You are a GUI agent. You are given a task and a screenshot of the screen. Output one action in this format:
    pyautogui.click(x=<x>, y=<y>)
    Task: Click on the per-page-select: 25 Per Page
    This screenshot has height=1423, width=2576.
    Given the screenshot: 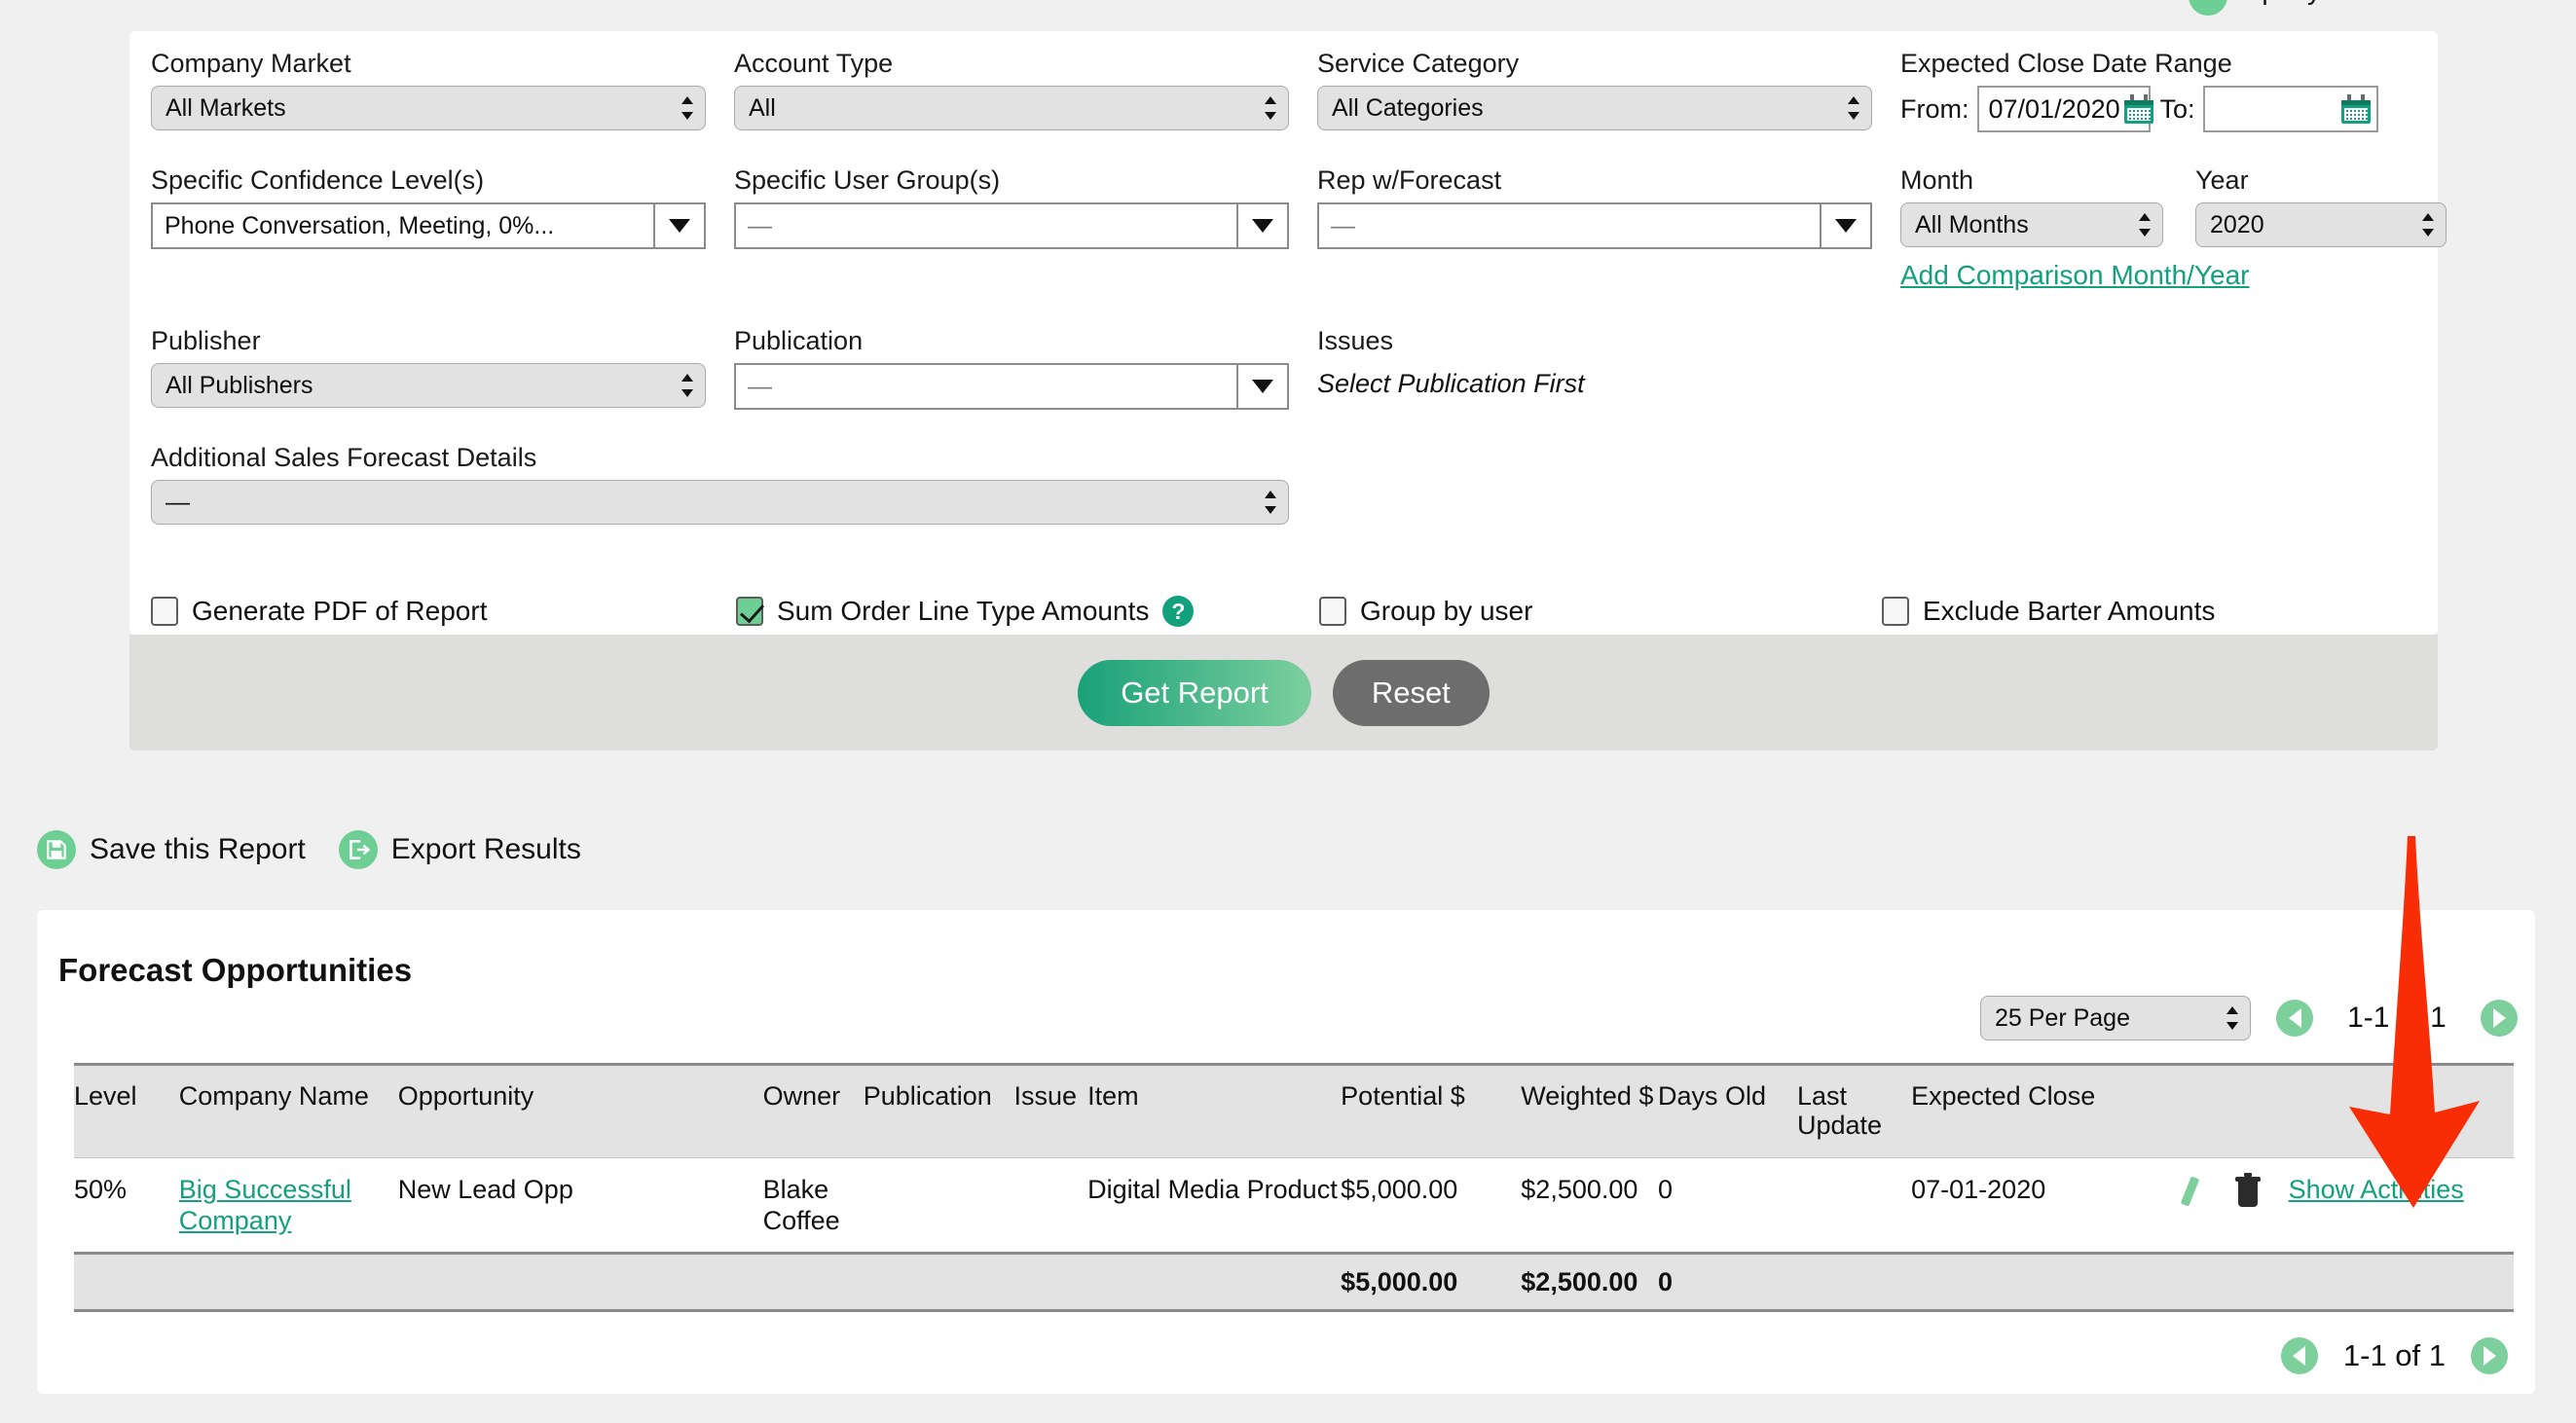 What is the action you would take?
    pyautogui.click(x=2115, y=1018)
    